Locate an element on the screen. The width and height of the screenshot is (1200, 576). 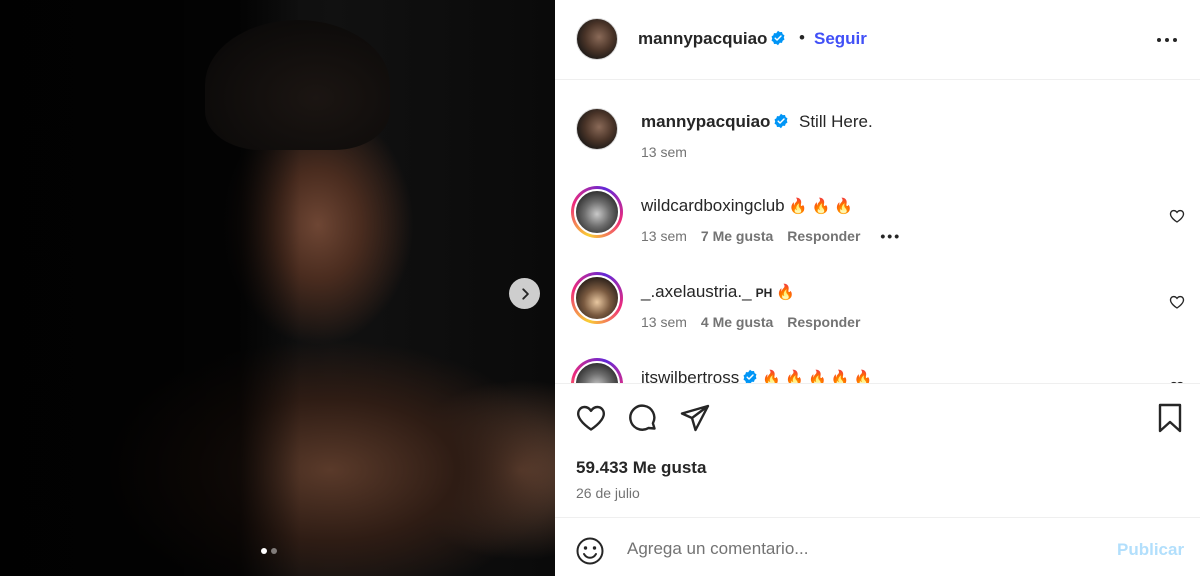
caption-username: mannypacquiao is located at coordinates (715, 122).